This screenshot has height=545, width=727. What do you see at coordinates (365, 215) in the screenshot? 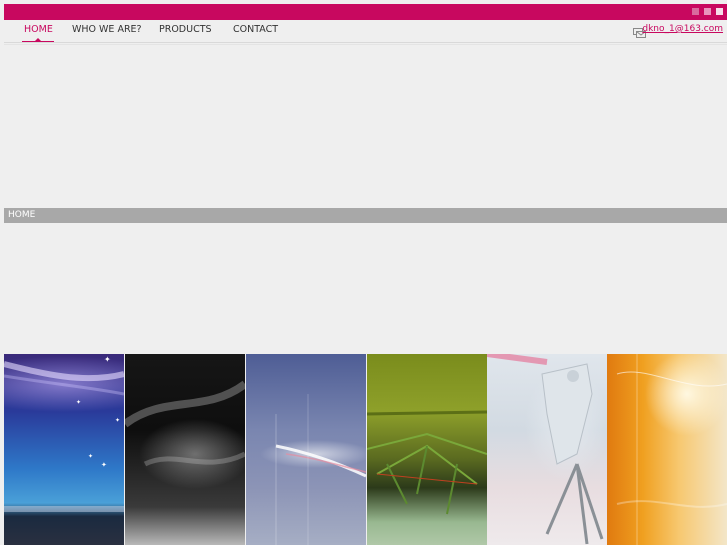
I see `section-bar: HOME` at bounding box center [365, 215].